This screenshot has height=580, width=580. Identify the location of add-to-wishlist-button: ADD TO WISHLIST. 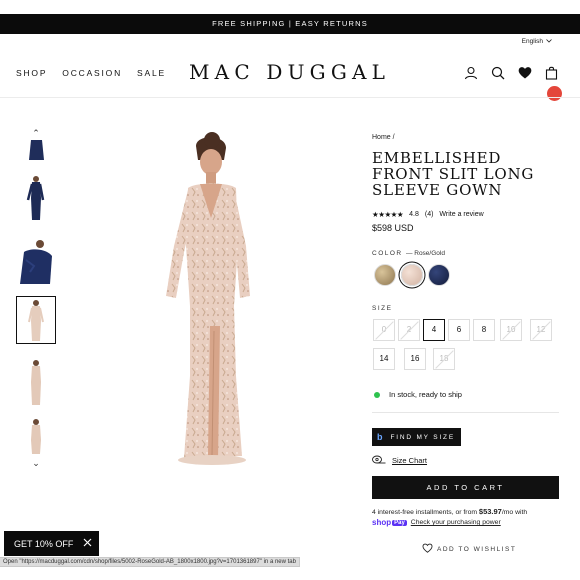
(469, 549).